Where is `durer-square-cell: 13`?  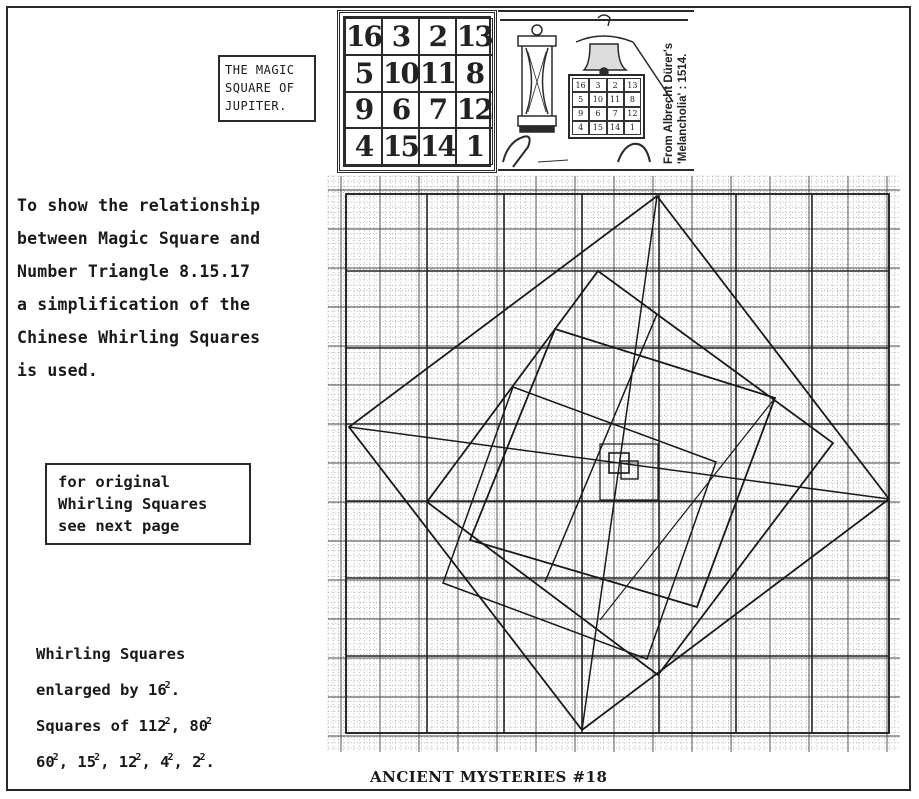 durer-square-cell: 13 is located at coordinates (632, 85).